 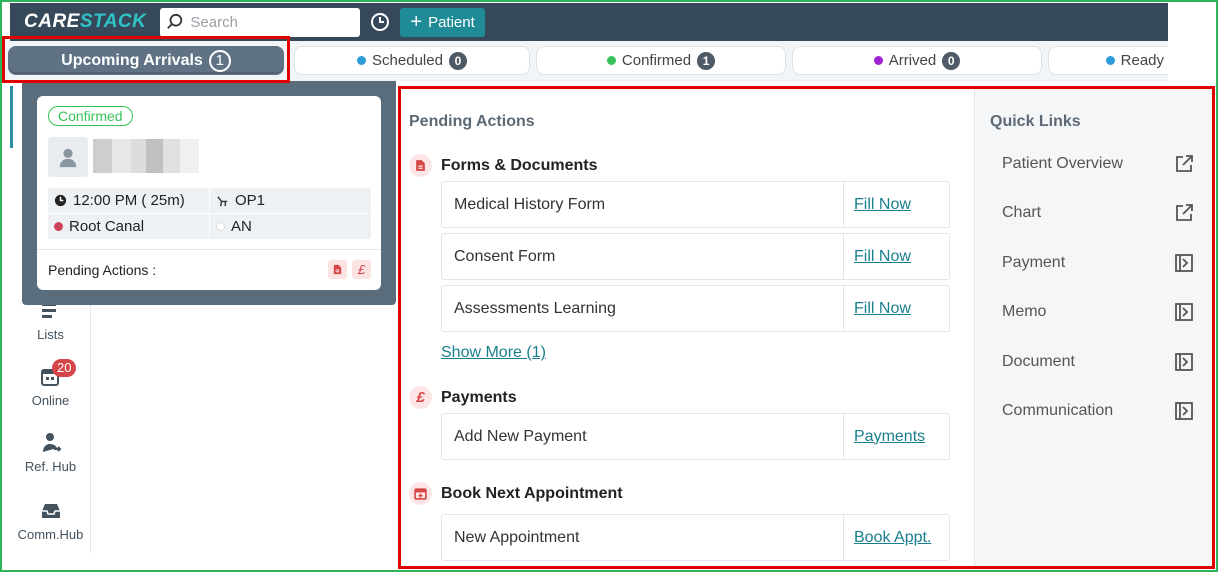 I want to click on book-appt-link: Book Appt., so click(x=887, y=538).